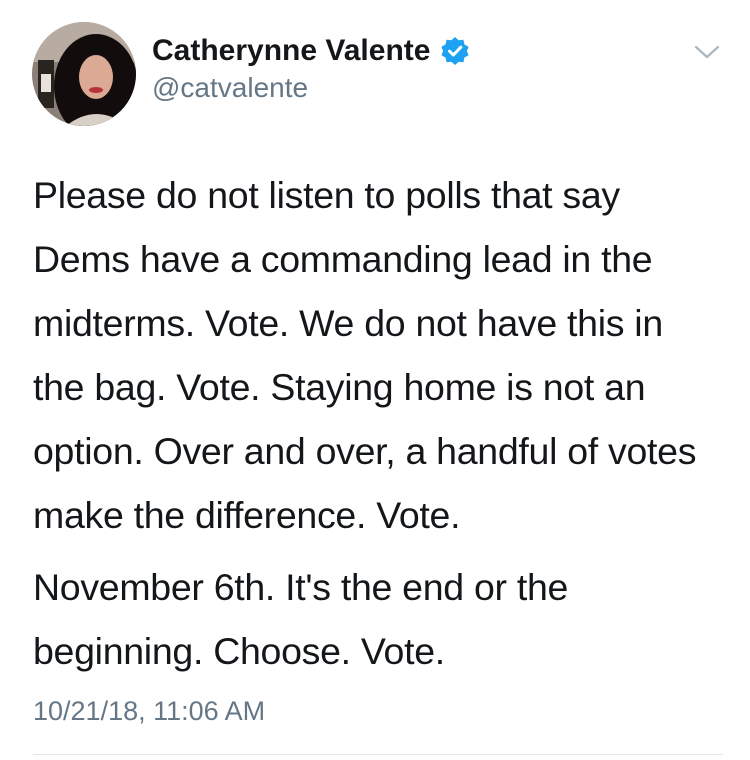 This screenshot has width=750, height=760. Describe the element at coordinates (230, 88) in the screenshot. I see `author-handle: @catvalente` at that location.